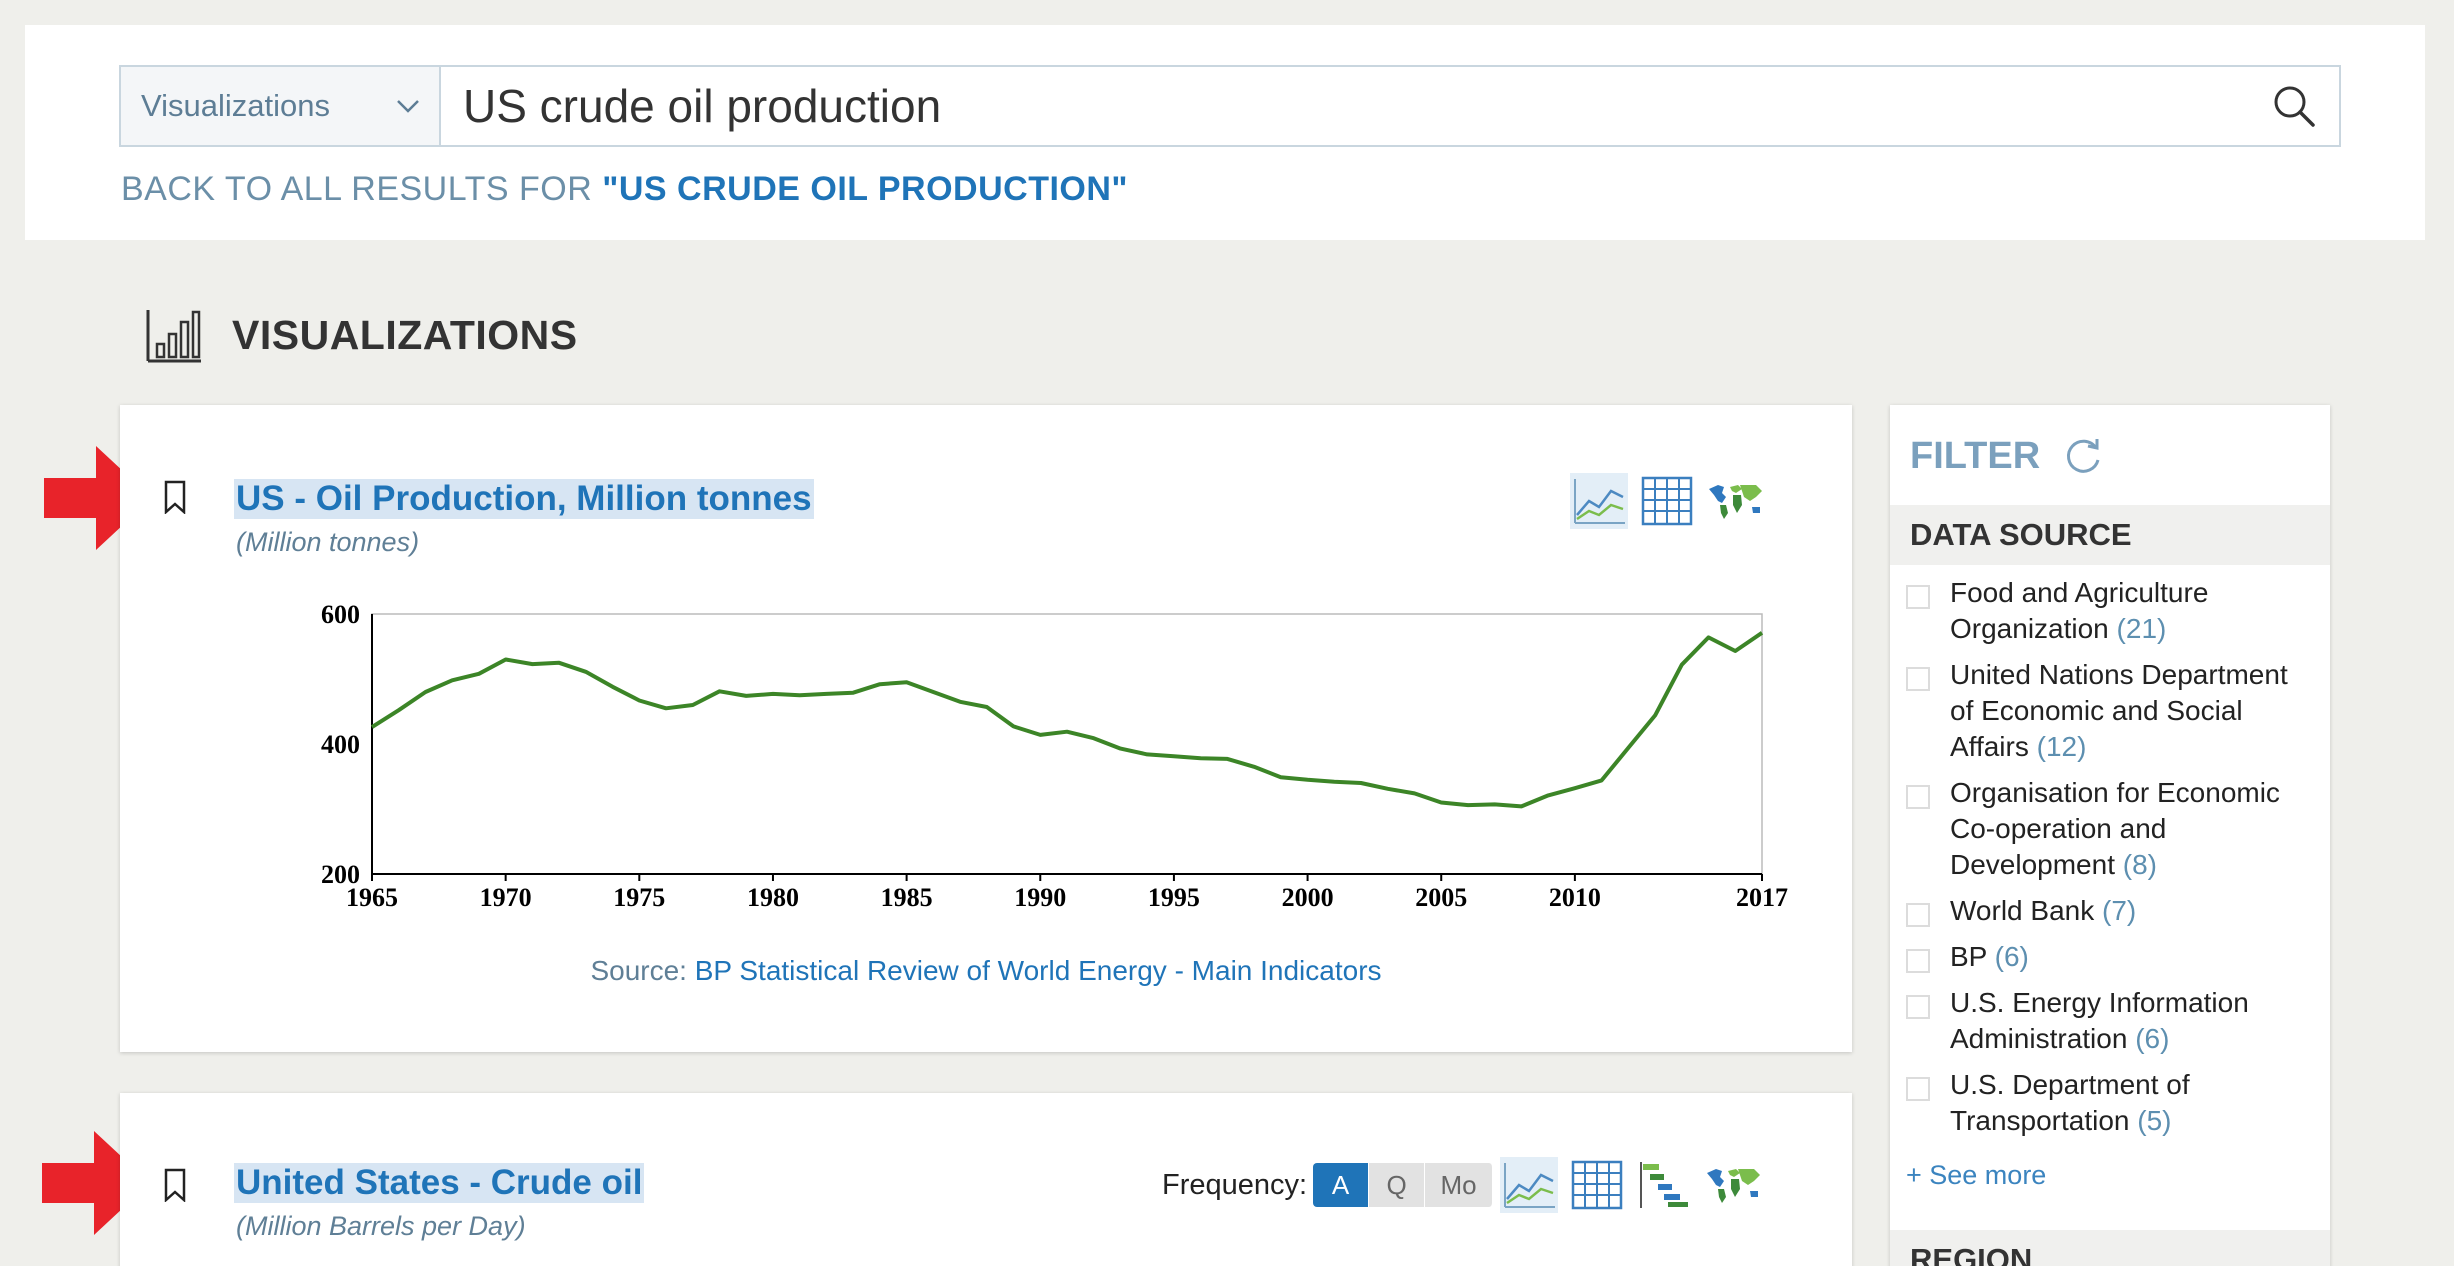  I want to click on table-icon, so click(1597, 1185).